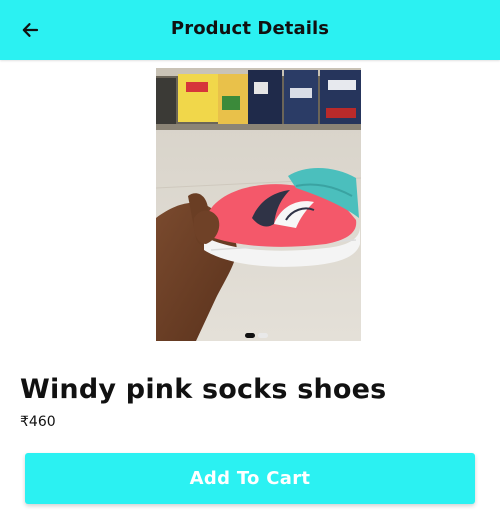 This screenshot has height=518, width=500. I want to click on add-to-cart-button: Add To Cart, so click(250, 478).